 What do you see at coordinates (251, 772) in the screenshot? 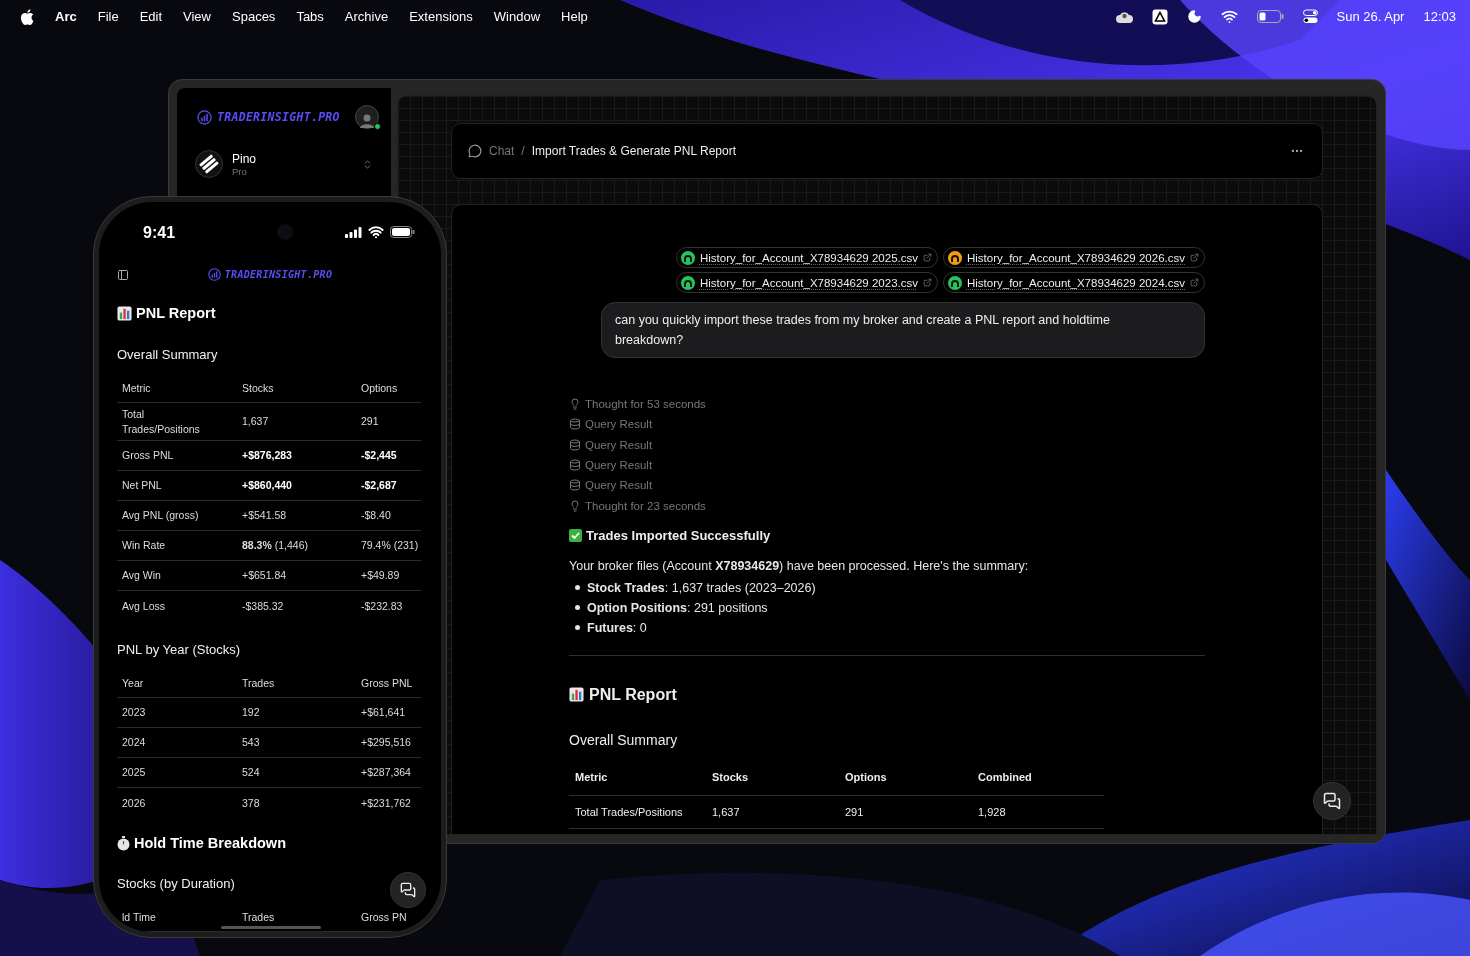
I see `table-cell-text: 524` at bounding box center [251, 772].